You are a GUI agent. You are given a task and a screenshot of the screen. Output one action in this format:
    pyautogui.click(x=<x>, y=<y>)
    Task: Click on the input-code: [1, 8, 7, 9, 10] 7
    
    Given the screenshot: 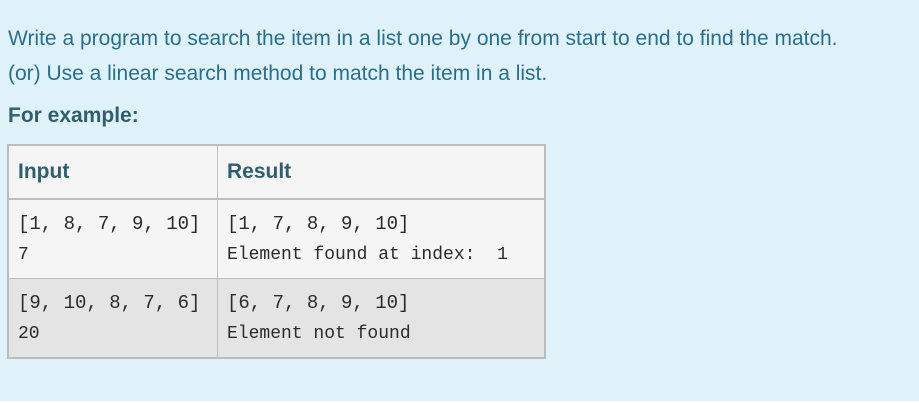 What is the action you would take?
    pyautogui.click(x=113, y=239)
    